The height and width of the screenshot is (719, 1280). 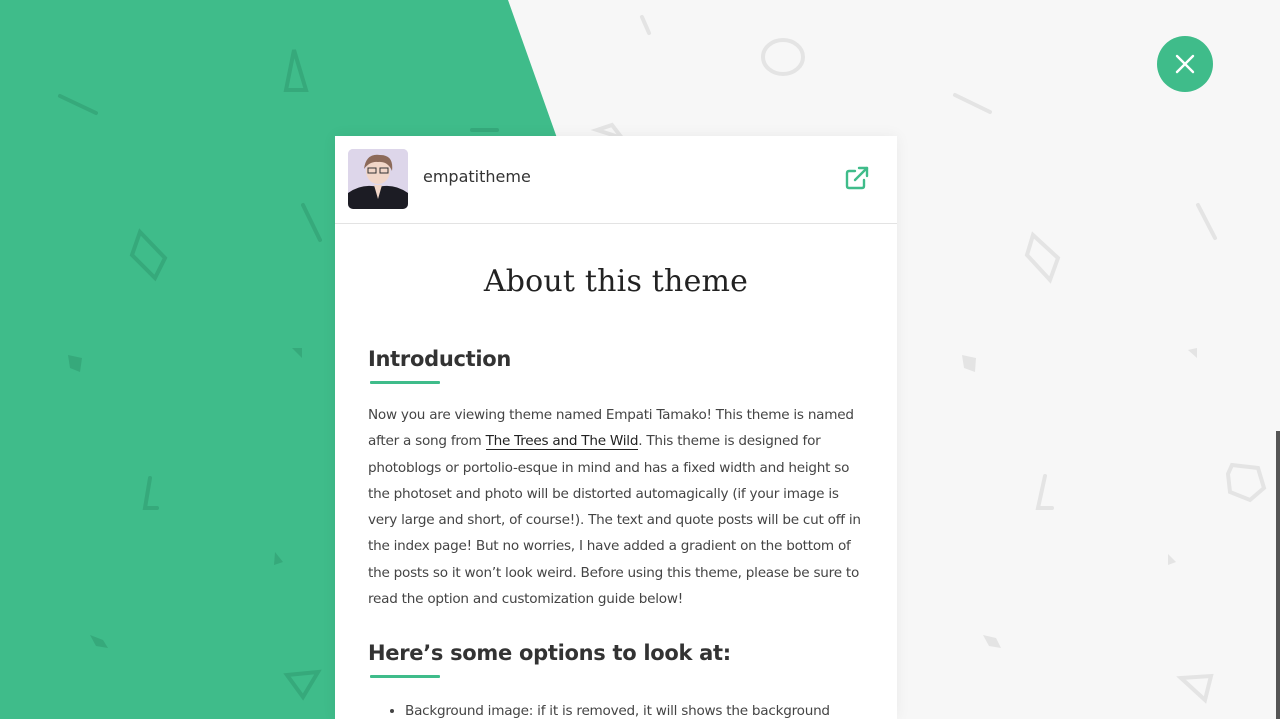 I want to click on close-icon, so click(x=1185, y=64).